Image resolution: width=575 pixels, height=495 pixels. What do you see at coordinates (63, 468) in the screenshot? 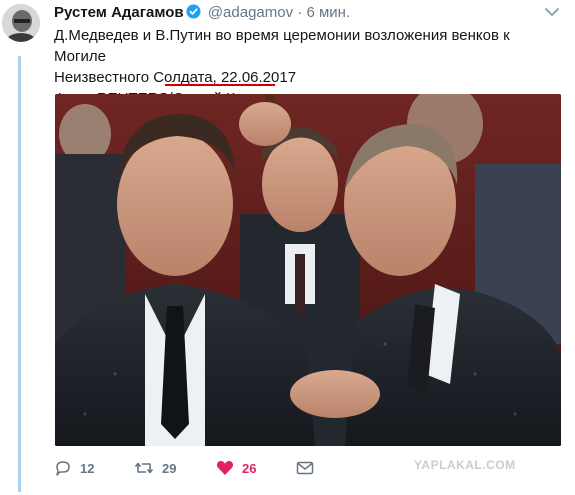
I see `reply-icon` at bounding box center [63, 468].